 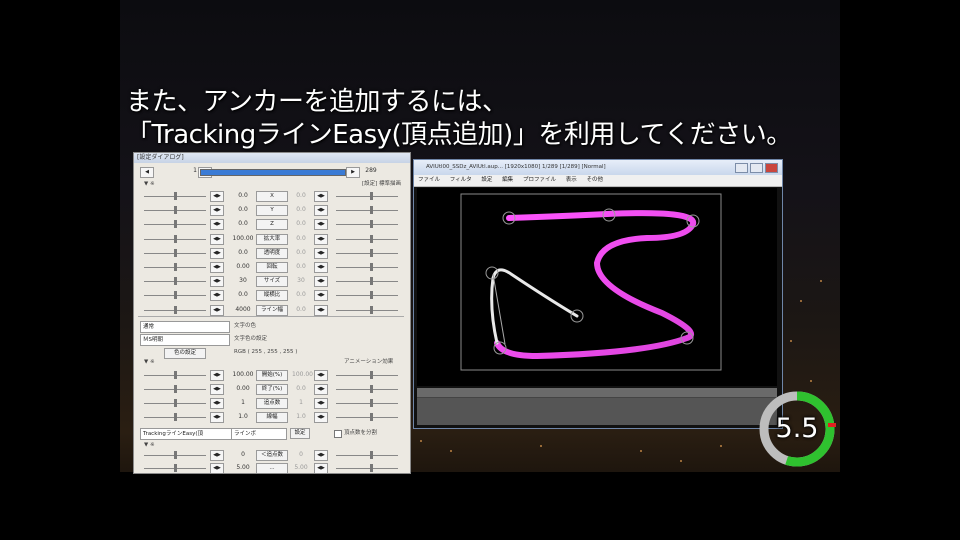 I want to click on menu-settings: 設定, so click(x=486, y=180).